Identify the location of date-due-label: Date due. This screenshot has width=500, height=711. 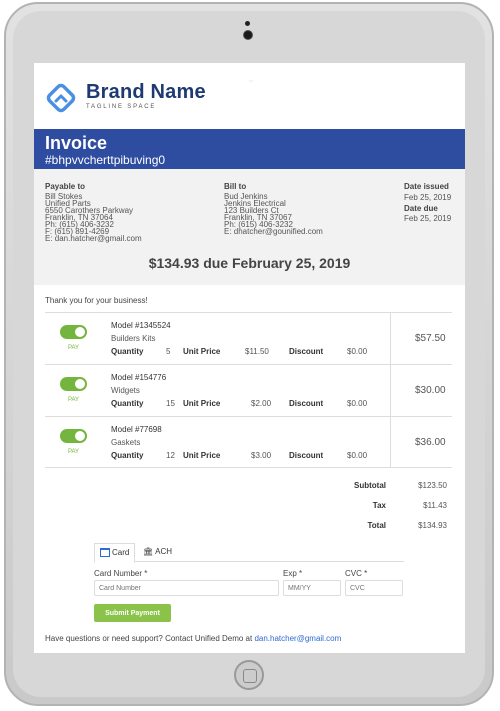
(421, 208).